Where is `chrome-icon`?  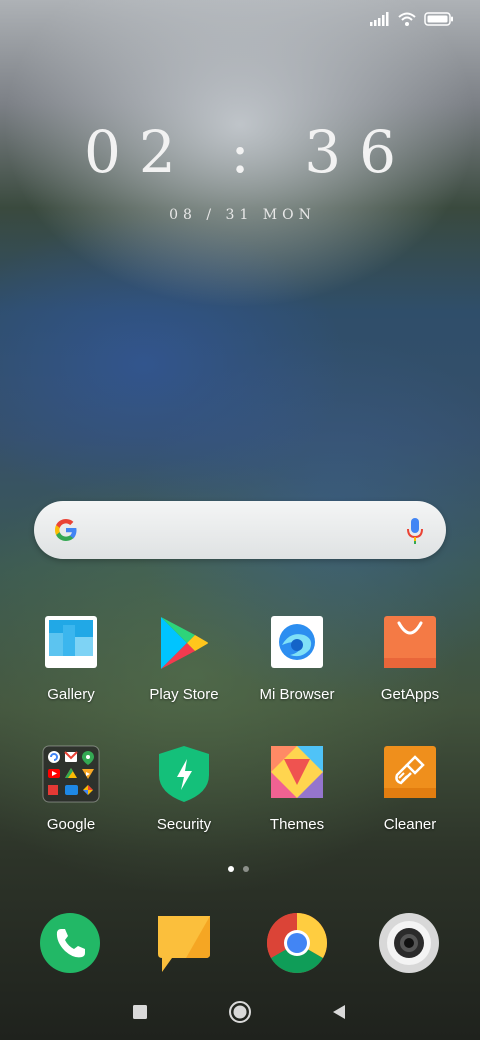
chrome-icon is located at coordinates (297, 943).